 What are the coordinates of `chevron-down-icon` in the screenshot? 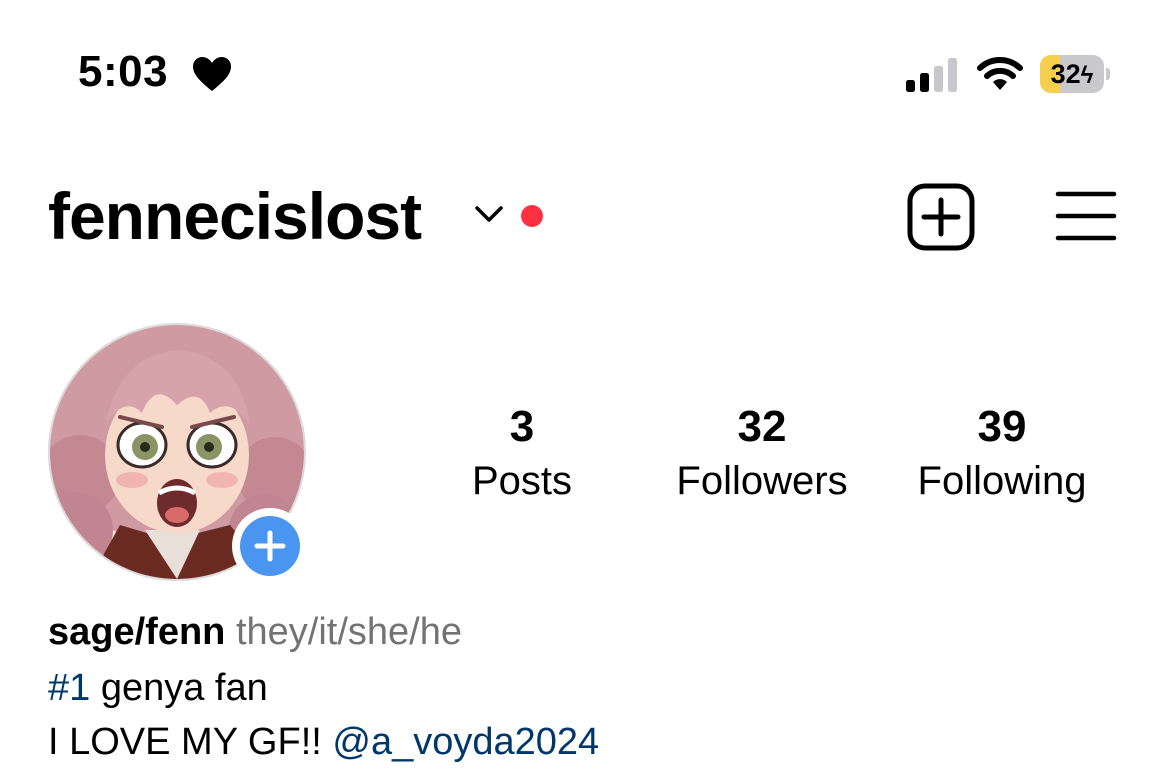 It's located at (489, 214).